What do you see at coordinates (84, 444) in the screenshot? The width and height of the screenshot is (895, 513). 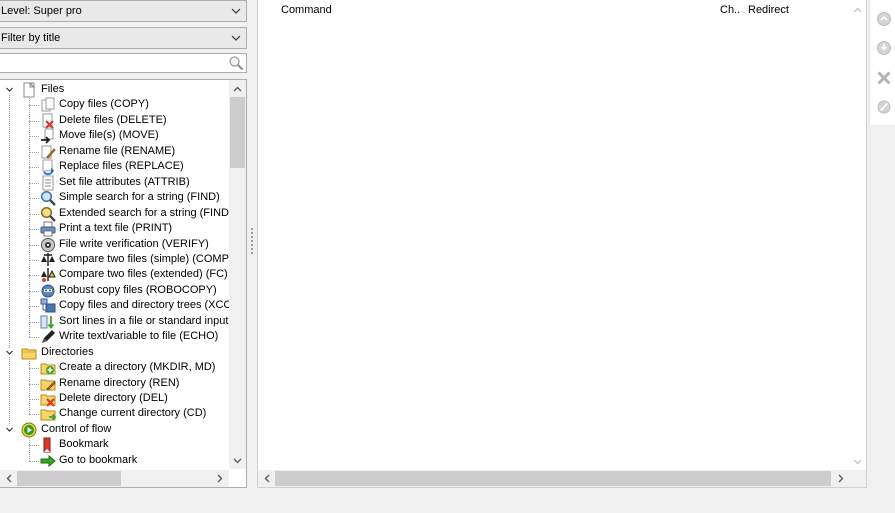 I see `tree-item-label: Bookmark` at bounding box center [84, 444].